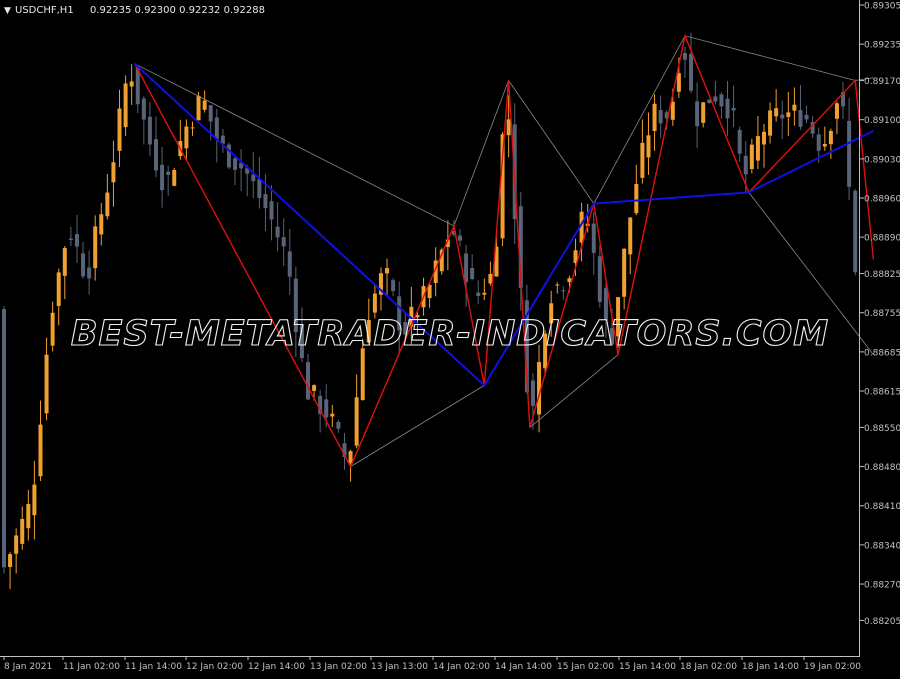 The height and width of the screenshot is (679, 900). I want to click on x-tick-label: 15 Jan 02:00, so click(585, 667).